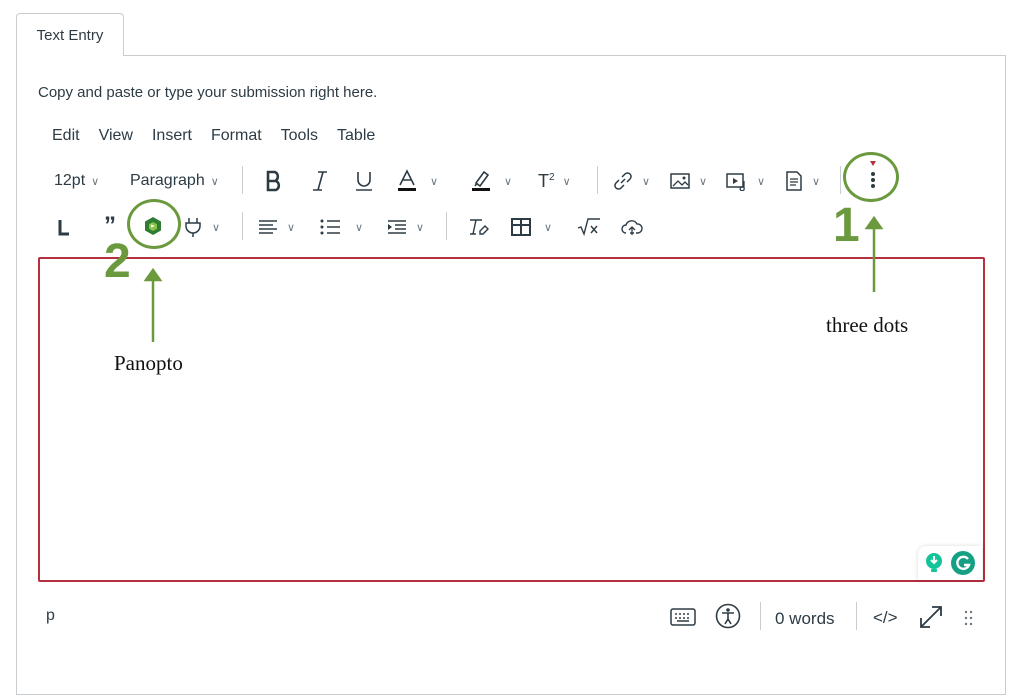 Image resolution: width=1024 pixels, height=695 pixels. Describe the element at coordinates (623, 181) in the screenshot. I see `link-icon` at that location.